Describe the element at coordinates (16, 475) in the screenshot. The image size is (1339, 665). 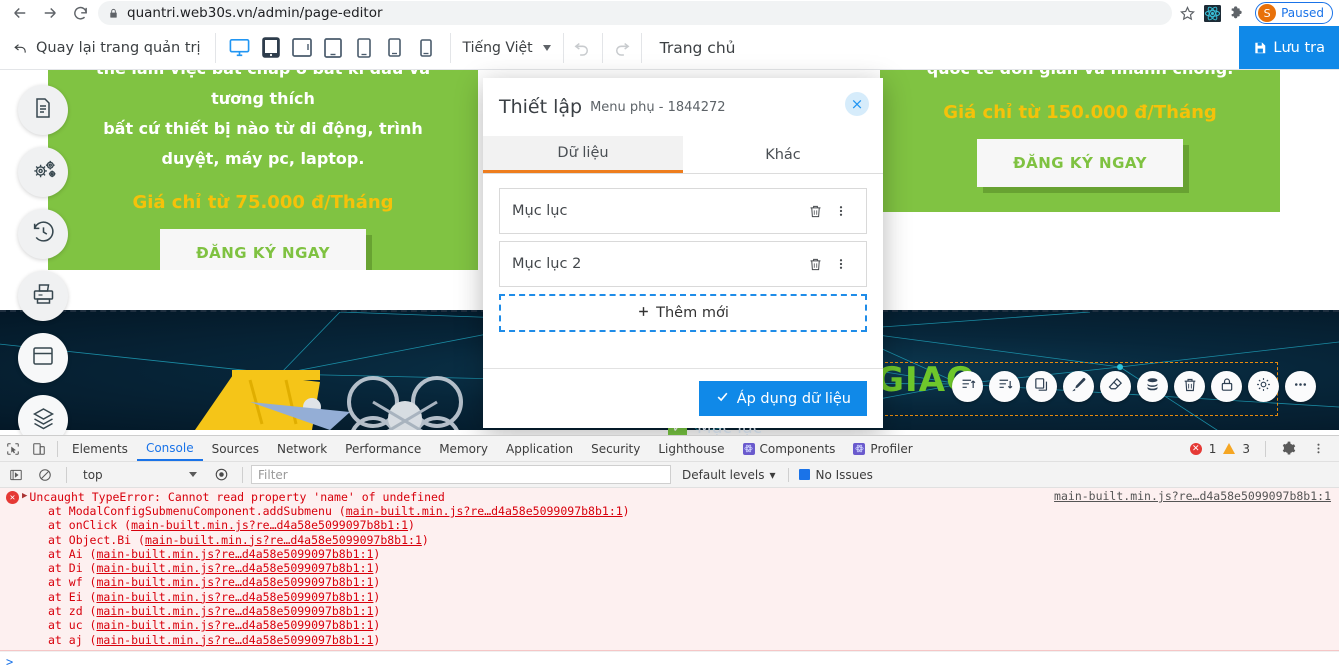
I see `execute-icon` at that location.